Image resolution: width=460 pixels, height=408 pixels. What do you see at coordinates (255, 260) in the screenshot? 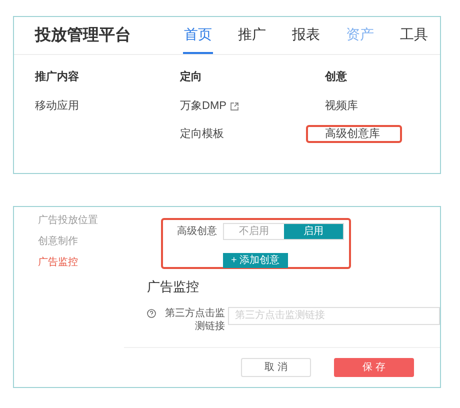
I see `add-creative-button: + 添加创意` at bounding box center [255, 260].